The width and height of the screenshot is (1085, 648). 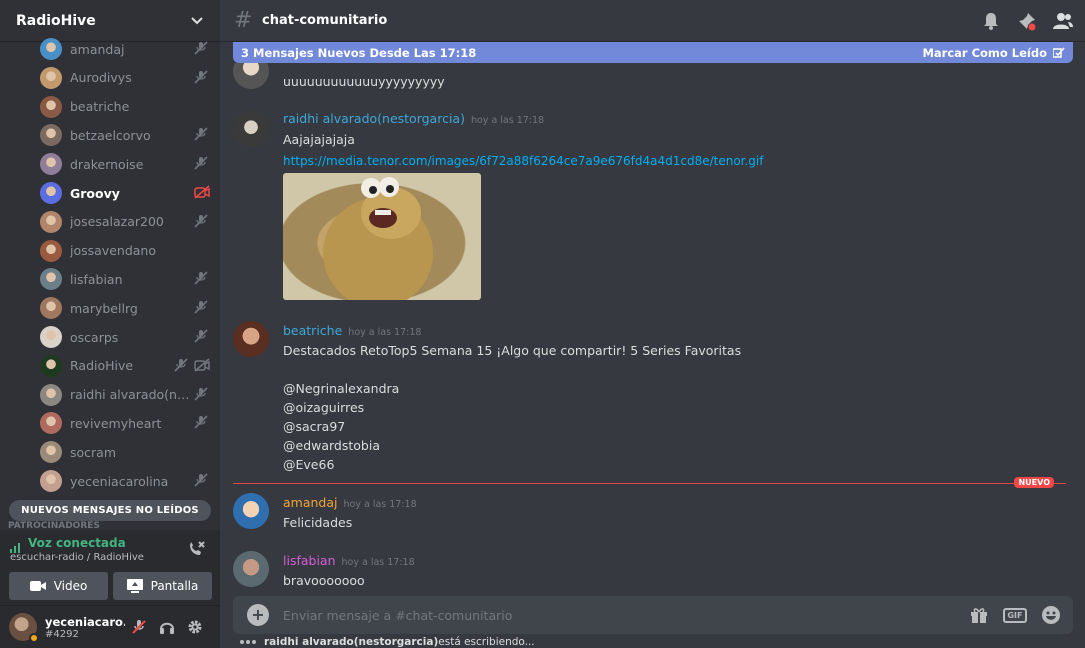 What do you see at coordinates (95, 193) in the screenshot?
I see `voice-member-name: Groovy` at bounding box center [95, 193].